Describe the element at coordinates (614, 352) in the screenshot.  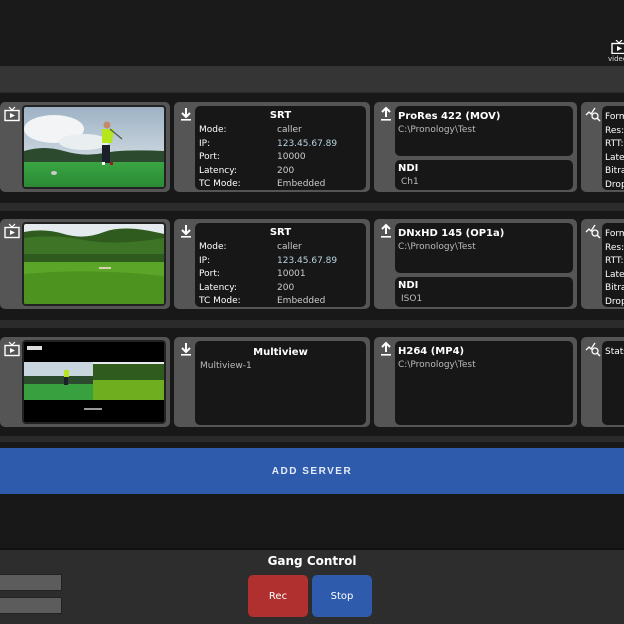
I see `stat-label: Stats` at that location.